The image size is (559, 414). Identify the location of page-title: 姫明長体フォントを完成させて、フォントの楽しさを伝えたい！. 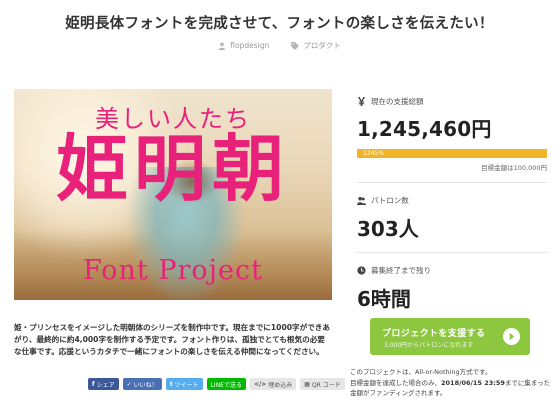
(279, 24).